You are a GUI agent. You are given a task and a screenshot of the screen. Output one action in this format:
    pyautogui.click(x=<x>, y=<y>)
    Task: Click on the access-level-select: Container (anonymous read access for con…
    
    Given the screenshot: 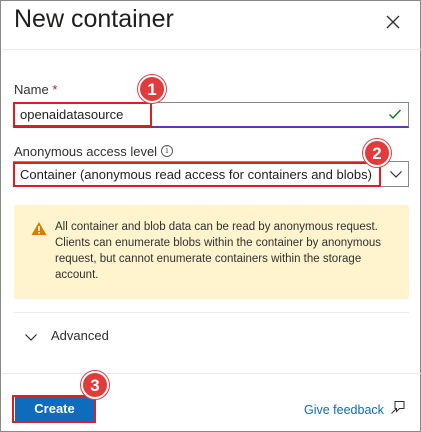 What is the action you would take?
    pyautogui.click(x=211, y=174)
    